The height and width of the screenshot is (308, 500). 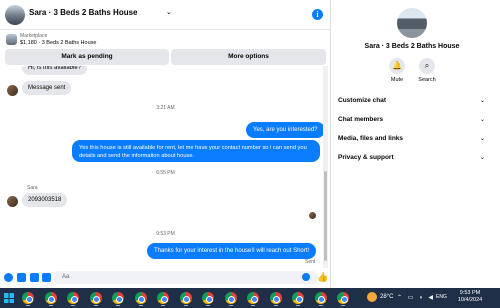 I want to click on sent-status: Sent, so click(x=310, y=262).